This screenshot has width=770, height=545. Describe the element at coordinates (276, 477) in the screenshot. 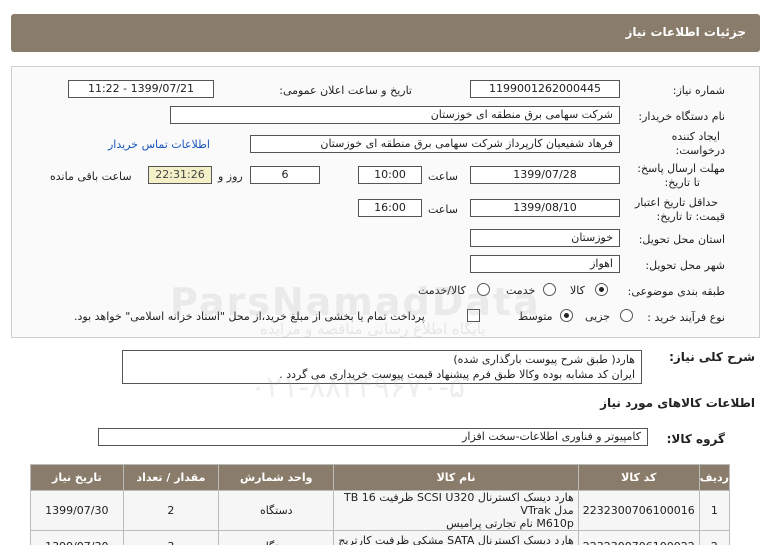

I see `col-unit: واحد شمارش` at that location.